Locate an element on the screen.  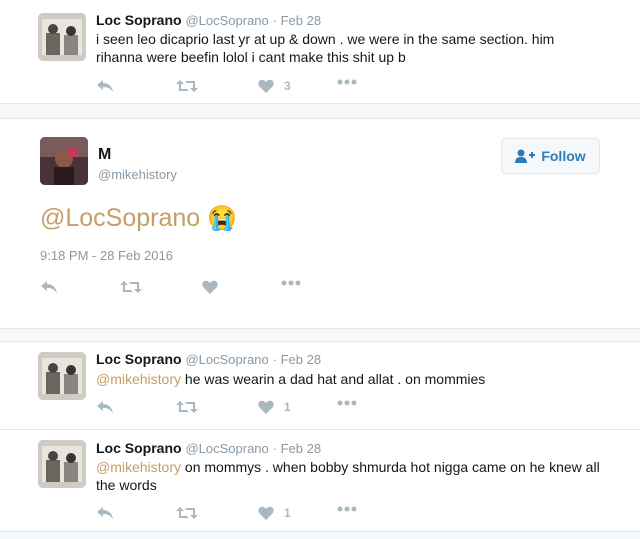
follow-user-icon is located at coordinates (525, 156).